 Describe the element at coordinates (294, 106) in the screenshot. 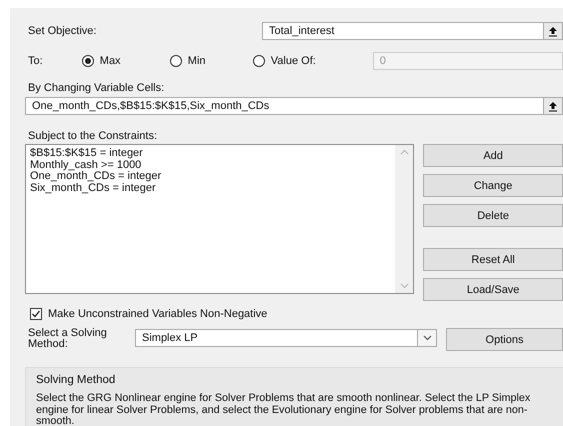

I see `variable-cells-field: One_month_CDs,$B$15:$K$15,Six_month_CDs` at that location.